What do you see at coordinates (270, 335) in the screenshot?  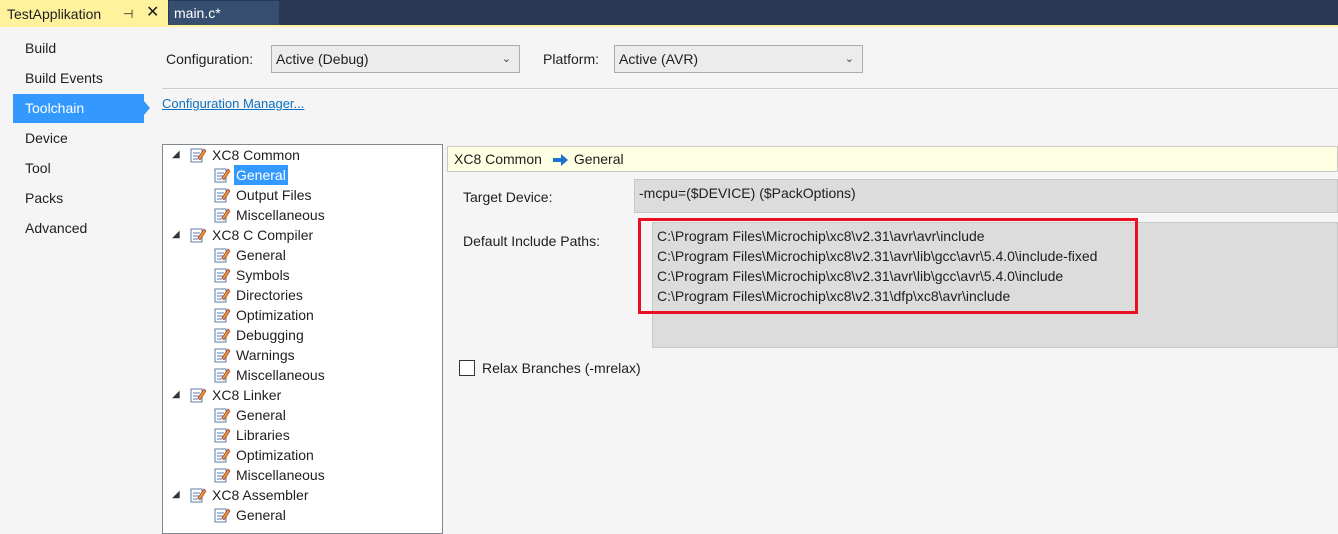 I see `tree-item-label: Debugging` at bounding box center [270, 335].